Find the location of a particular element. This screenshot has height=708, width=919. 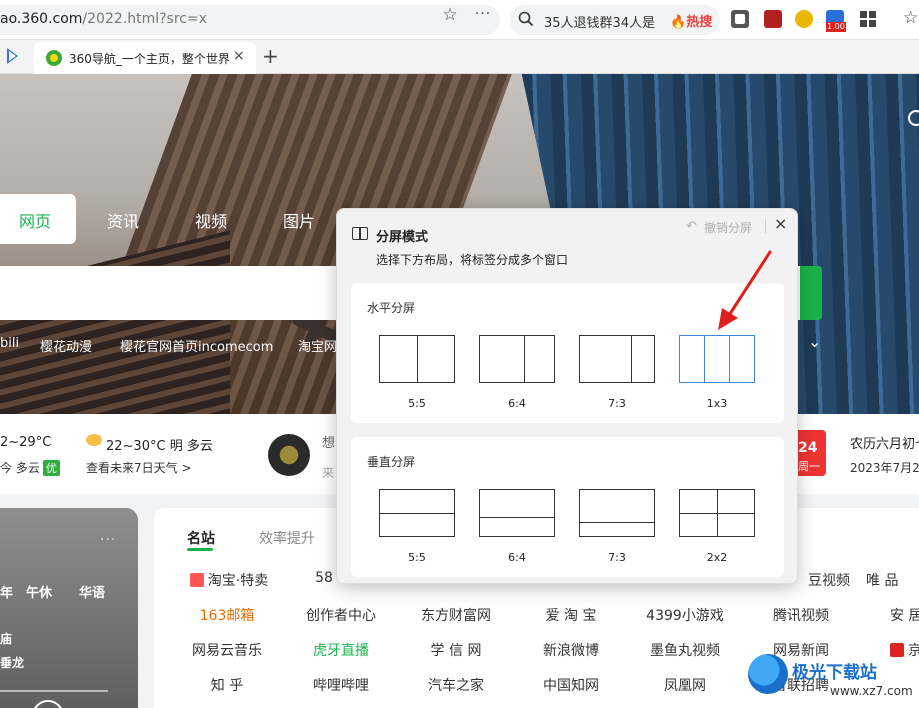

360-logo-icon is located at coordinates (54, 58).